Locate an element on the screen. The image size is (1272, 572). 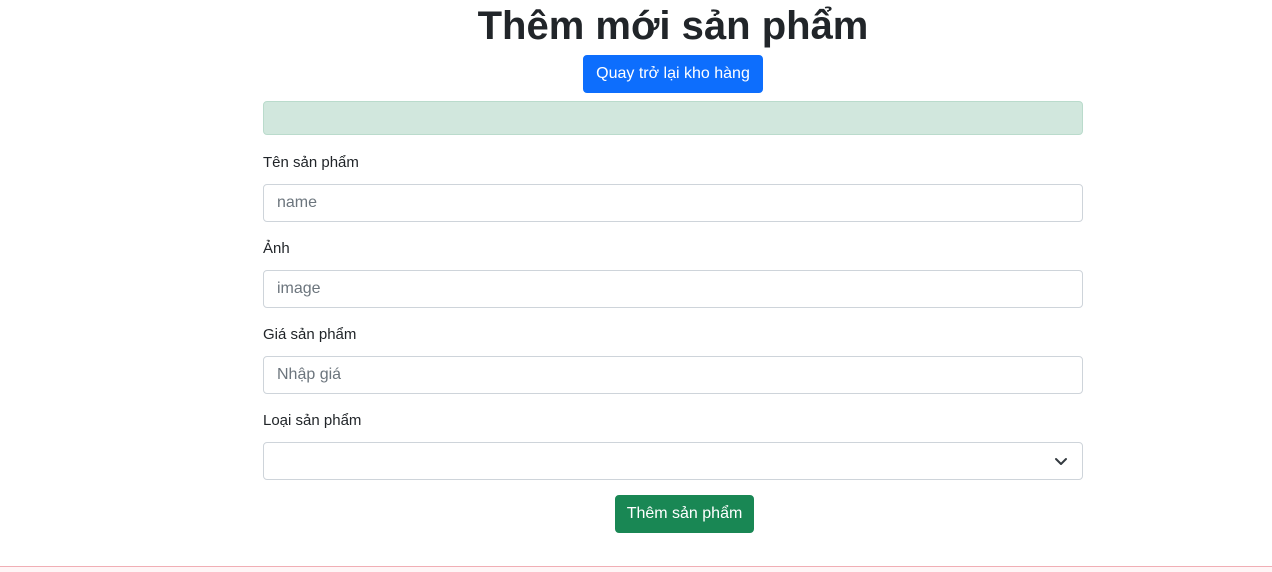
product-name-group: Tên sản phẩm is located at coordinates (673, 187).